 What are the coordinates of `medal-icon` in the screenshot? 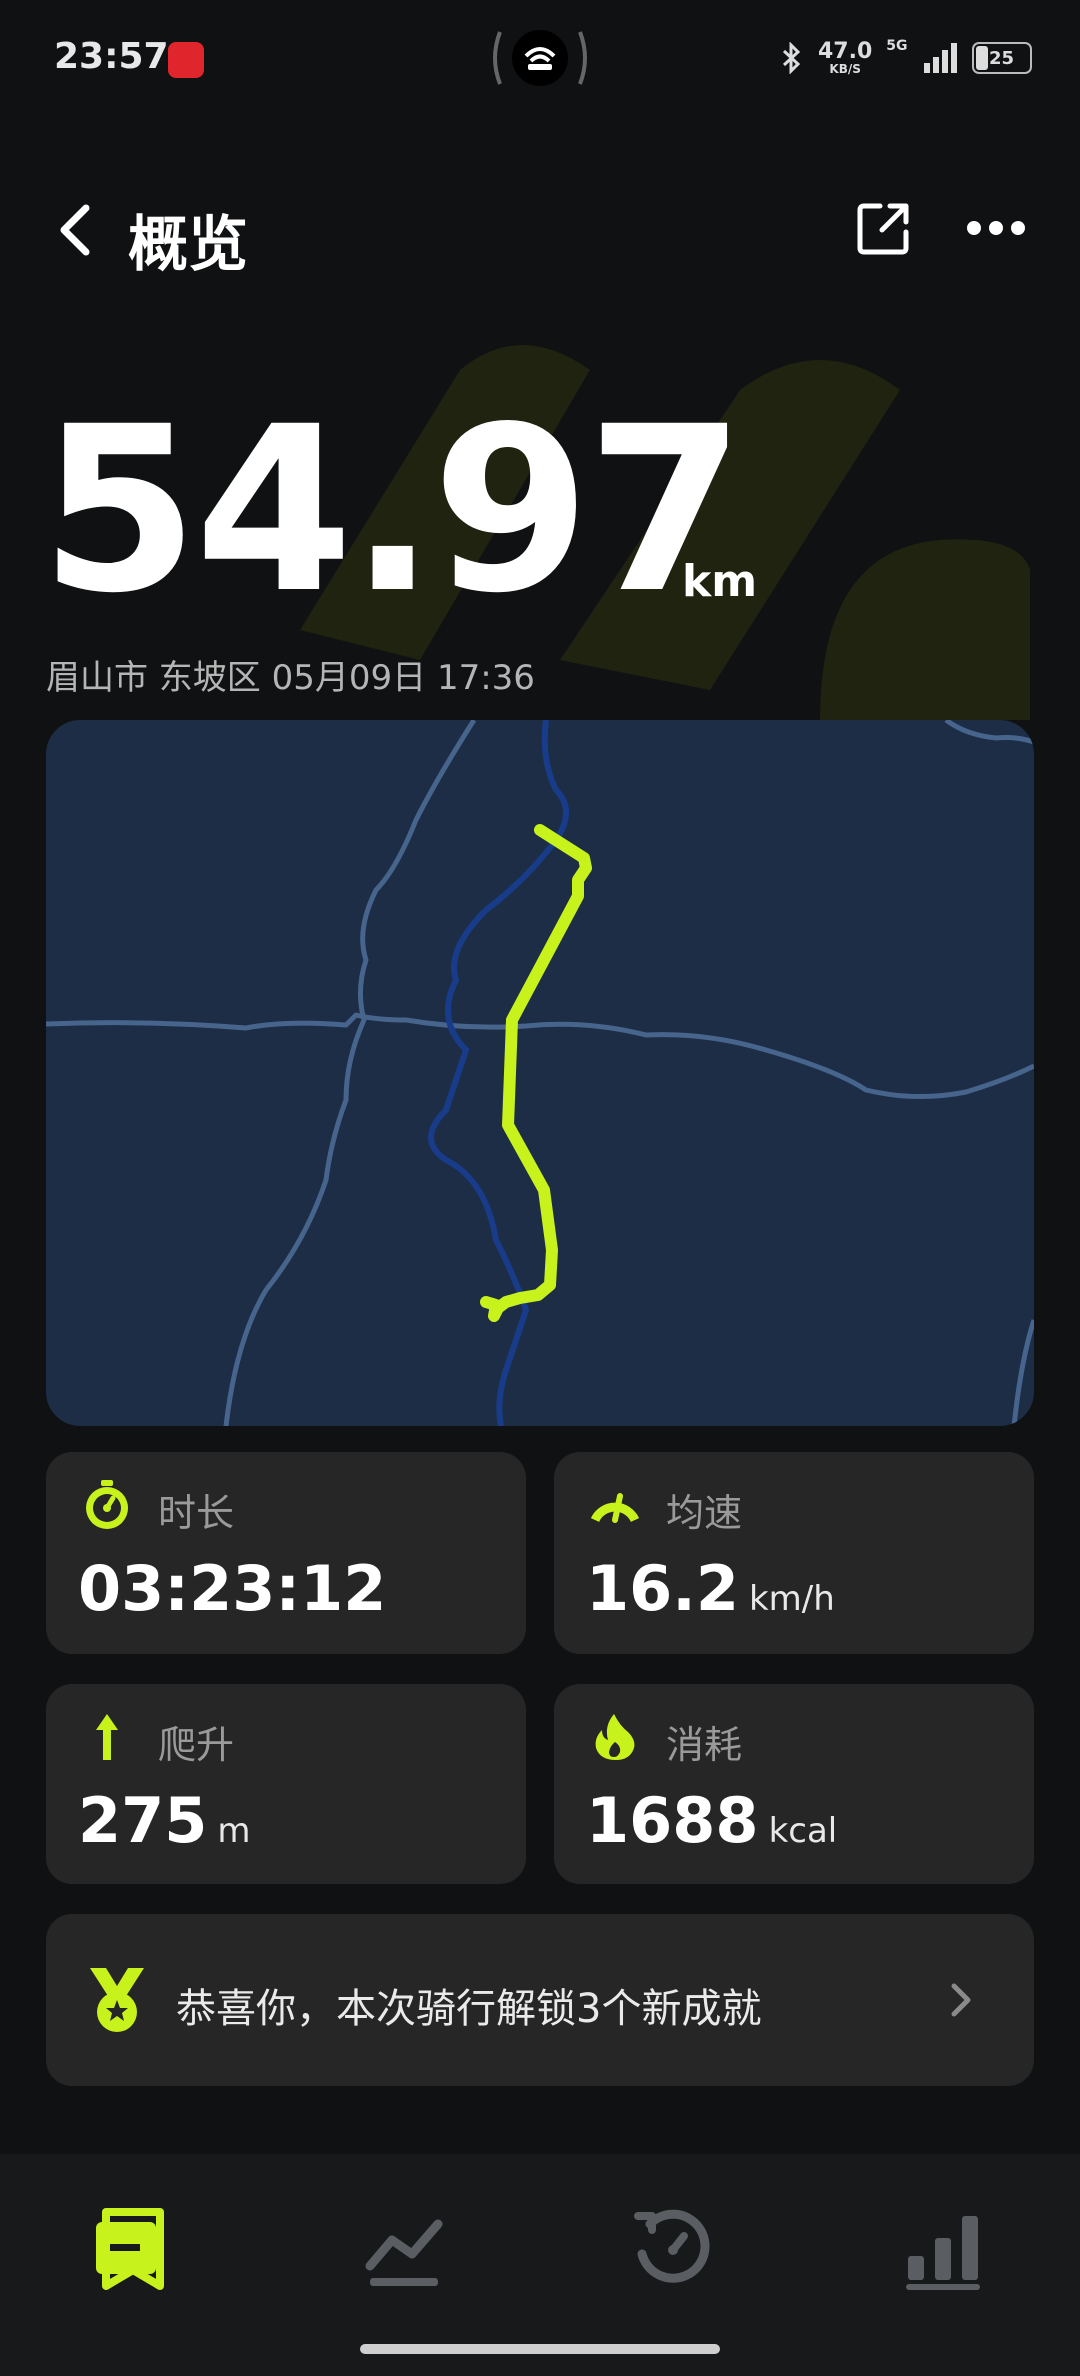 It's located at (117, 2000).